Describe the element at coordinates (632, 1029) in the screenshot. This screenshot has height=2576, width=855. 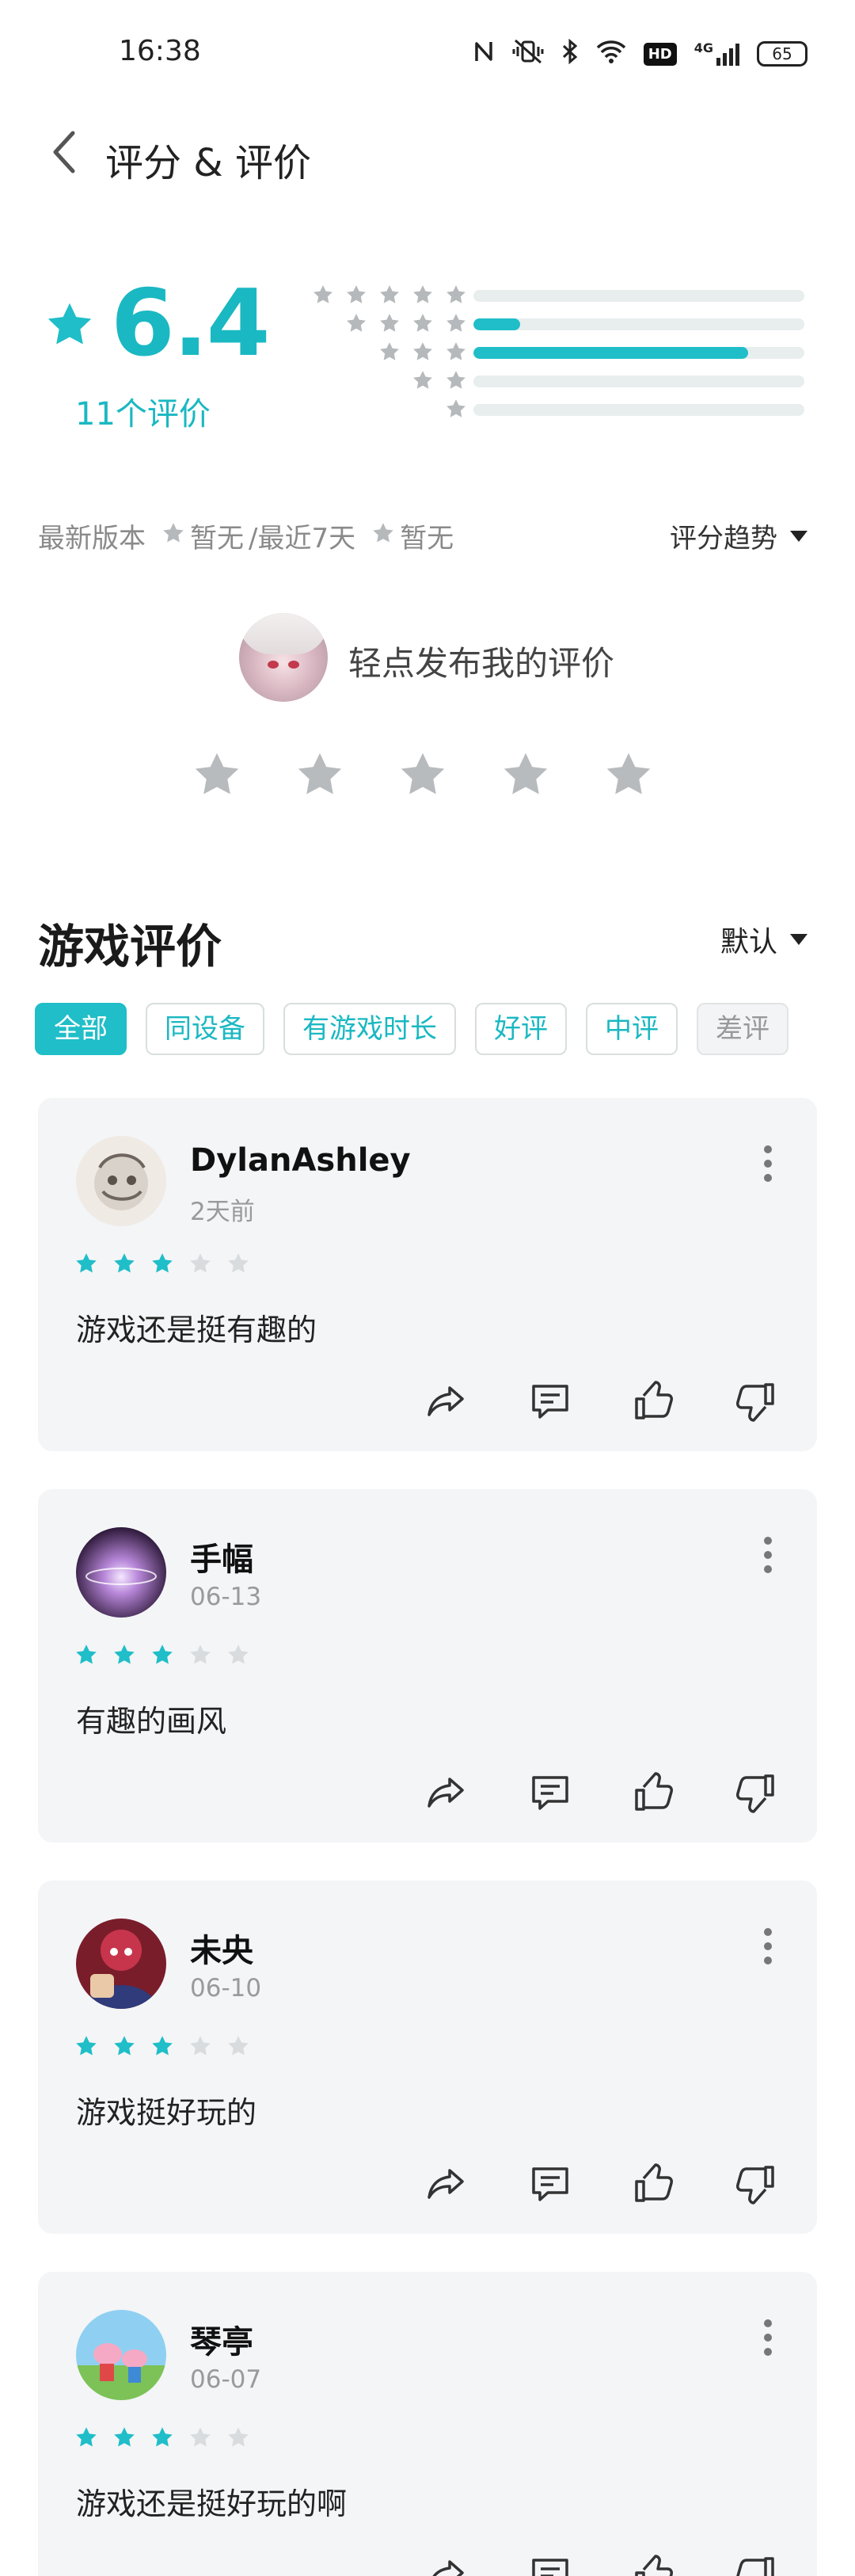
I see `filter-chip: 中评` at that location.